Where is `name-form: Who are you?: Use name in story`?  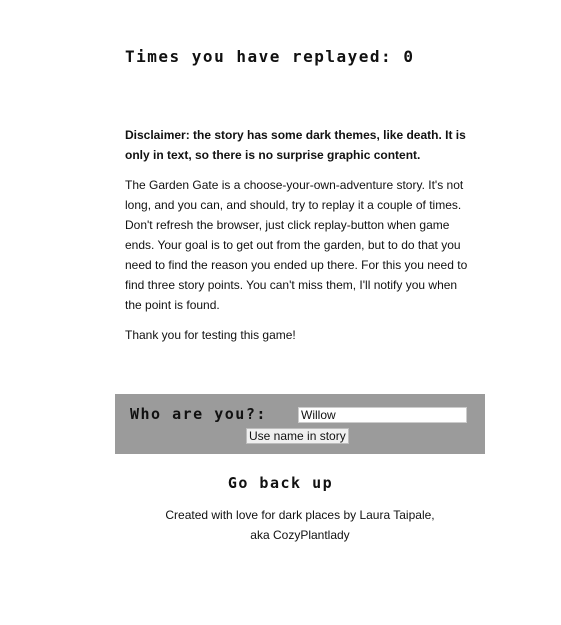 name-form: Who are you?: Use name in story is located at coordinates (300, 424).